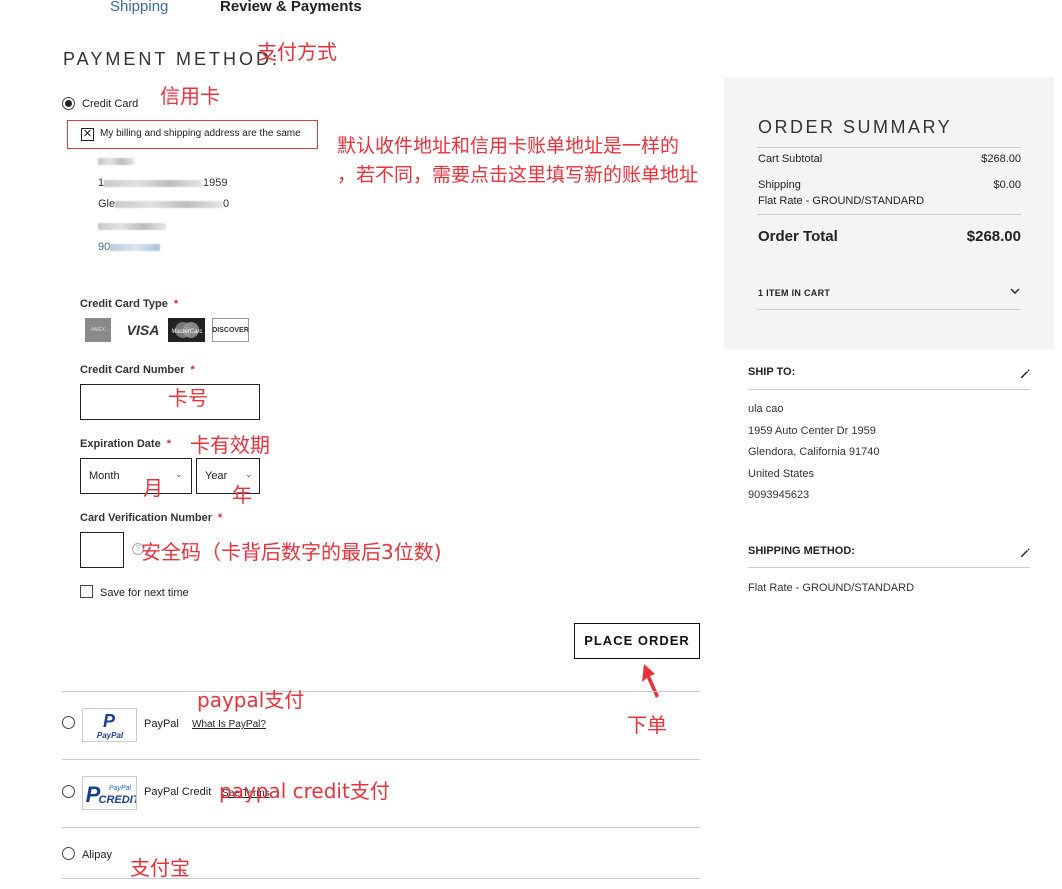  I want to click on step-shipping: Shipping, so click(139, 7).